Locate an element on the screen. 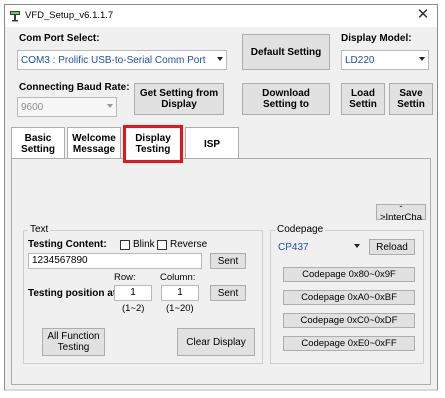  all-function-testing-button: All Function Testing is located at coordinates (73, 342).